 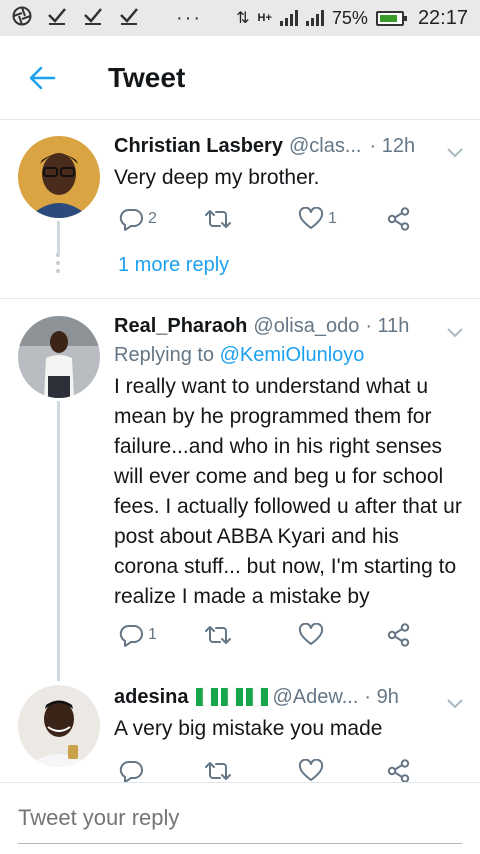 What do you see at coordinates (264, 18) in the screenshot?
I see `network-type: H+` at bounding box center [264, 18].